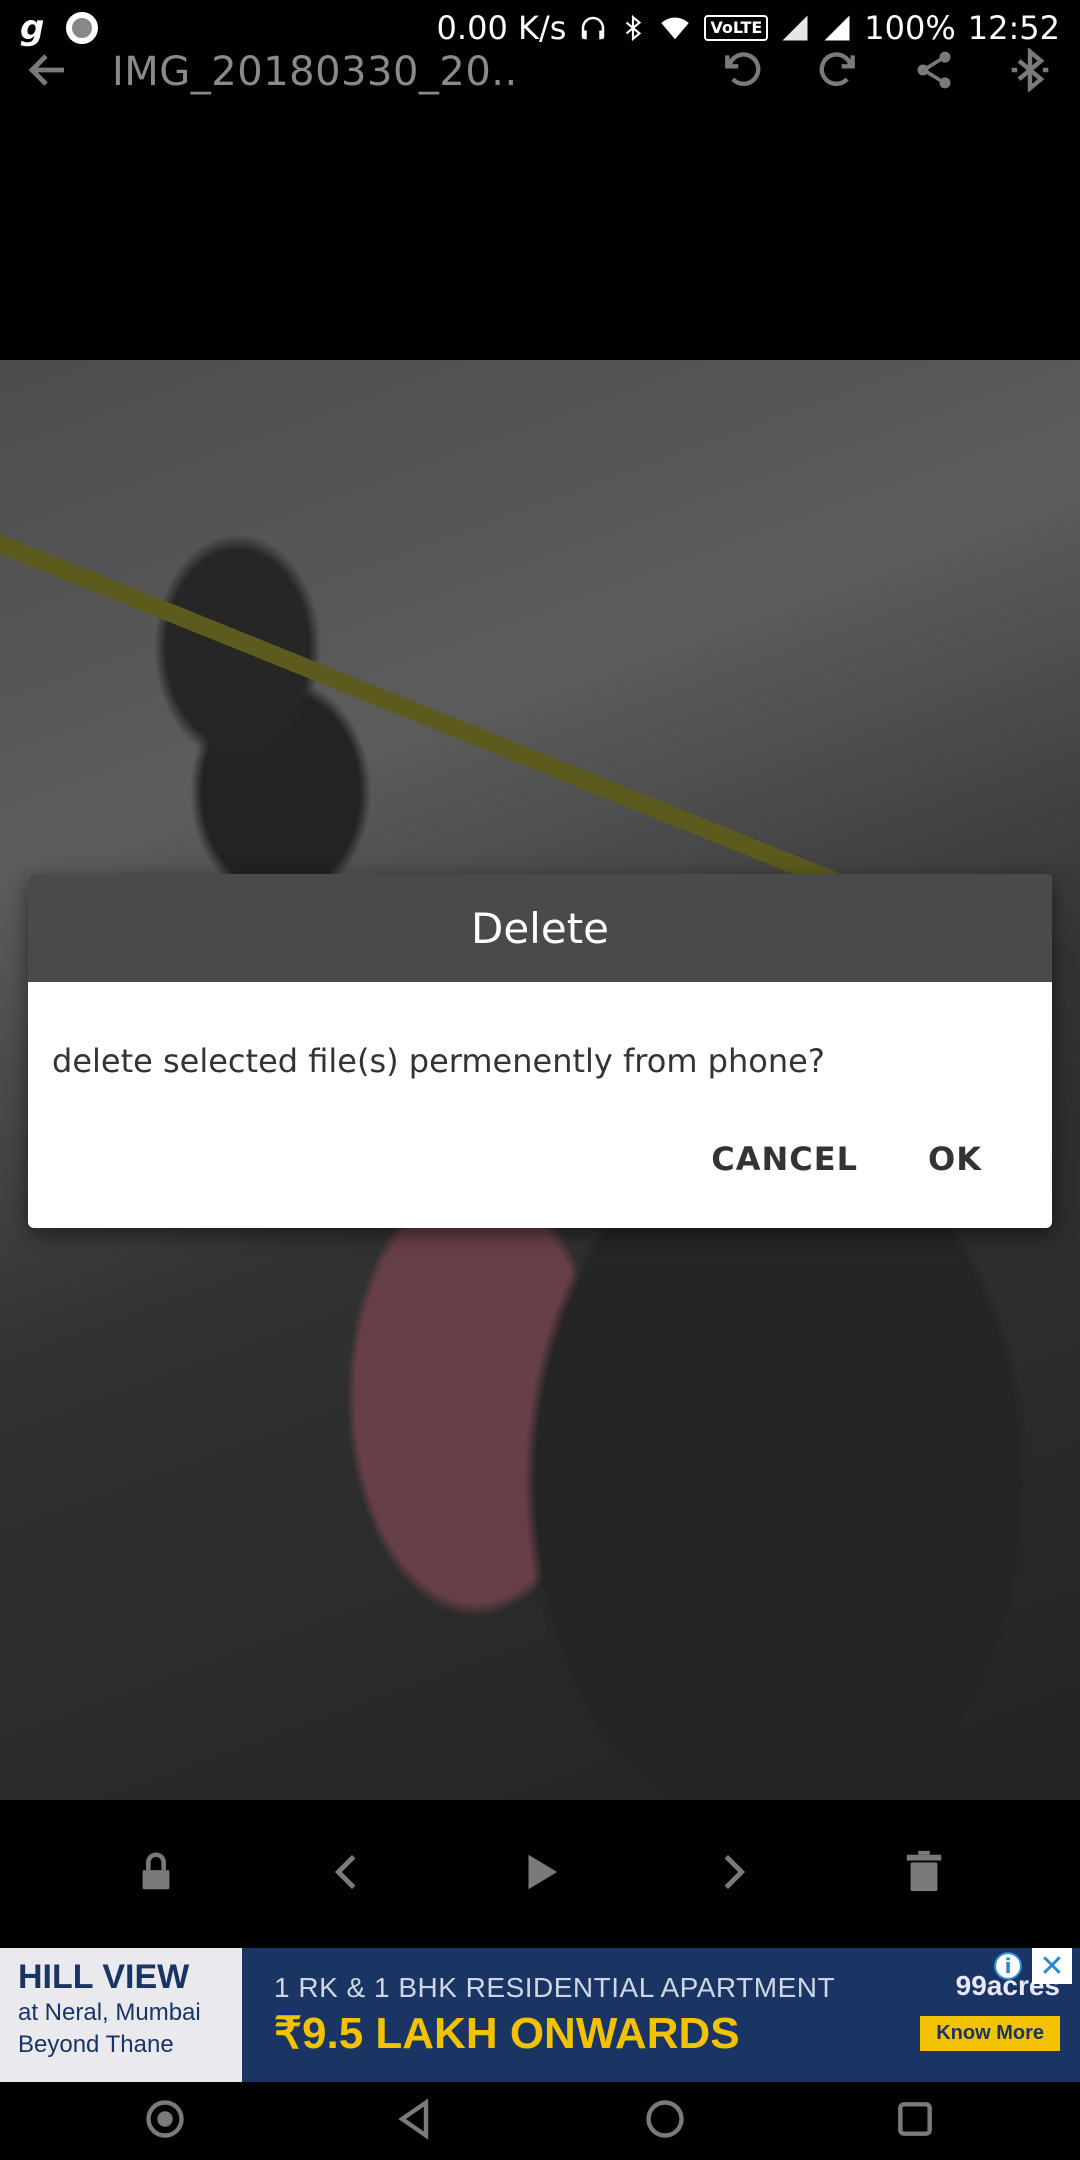 The width and height of the screenshot is (1080, 2160). I want to click on wifi-icon, so click(675, 28).